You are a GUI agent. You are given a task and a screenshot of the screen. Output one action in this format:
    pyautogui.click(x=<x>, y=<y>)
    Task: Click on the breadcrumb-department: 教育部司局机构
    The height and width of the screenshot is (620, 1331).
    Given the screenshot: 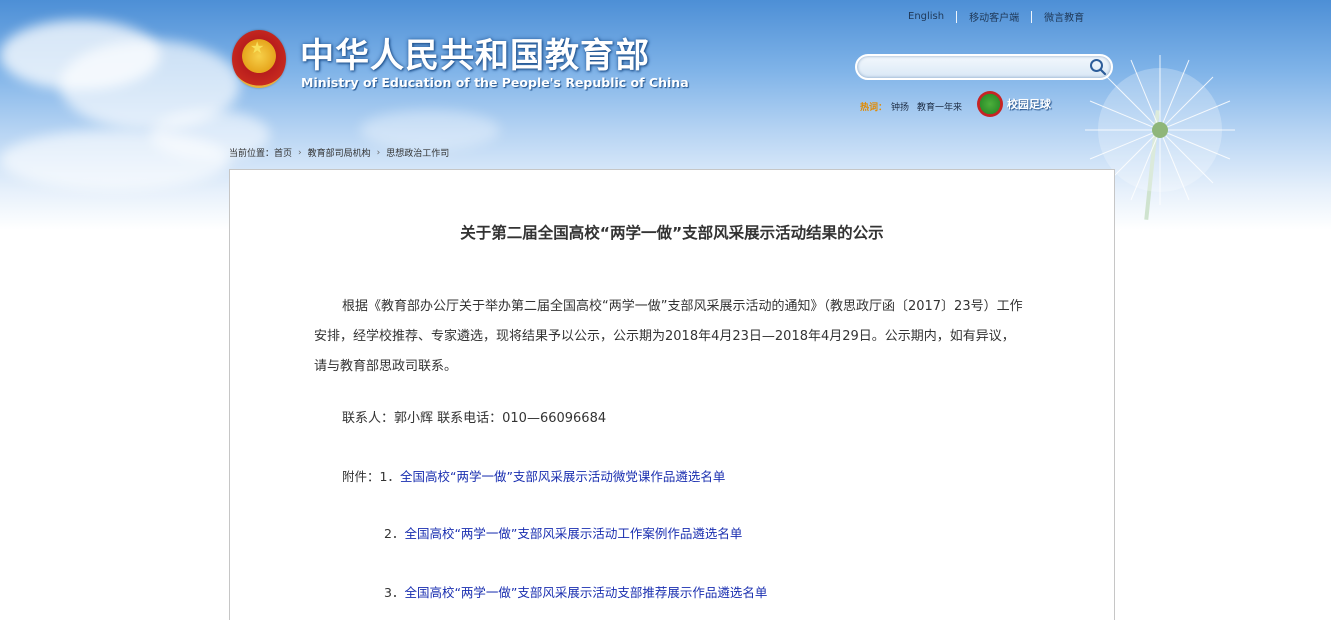 What is the action you would take?
    pyautogui.click(x=339, y=152)
    